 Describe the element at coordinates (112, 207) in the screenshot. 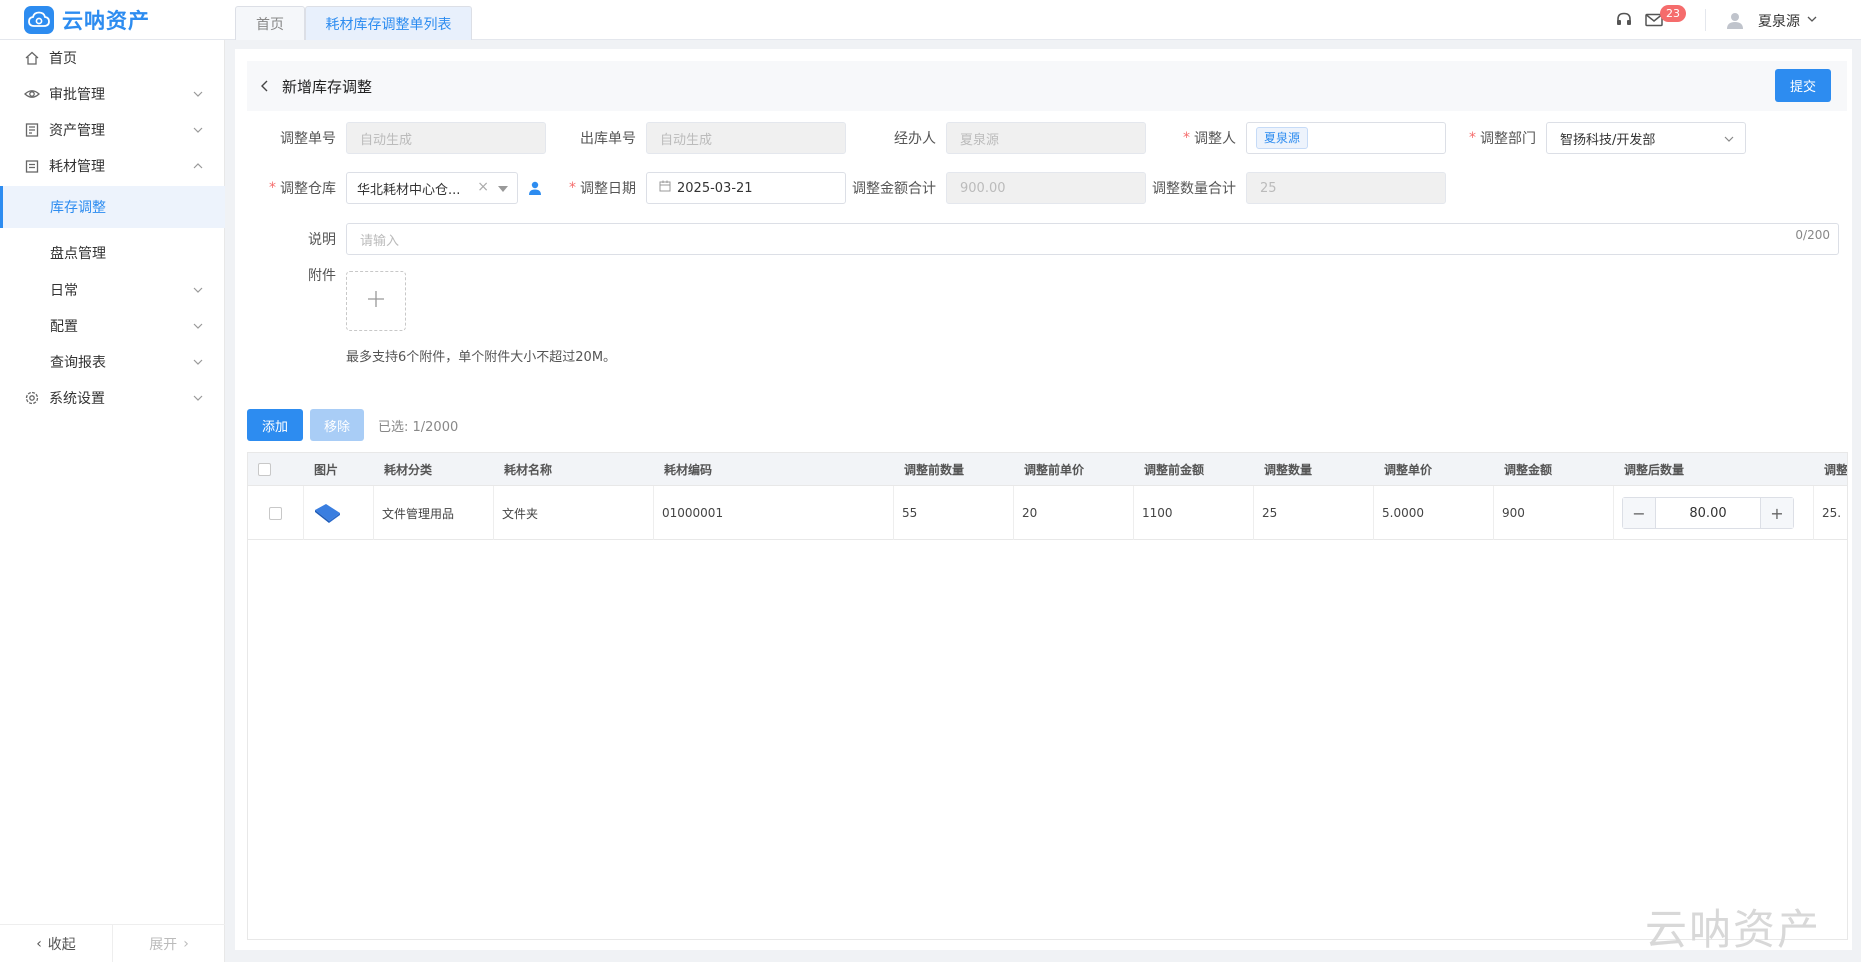

I see `sidebar-item-stock-adjust: 库存调整` at that location.